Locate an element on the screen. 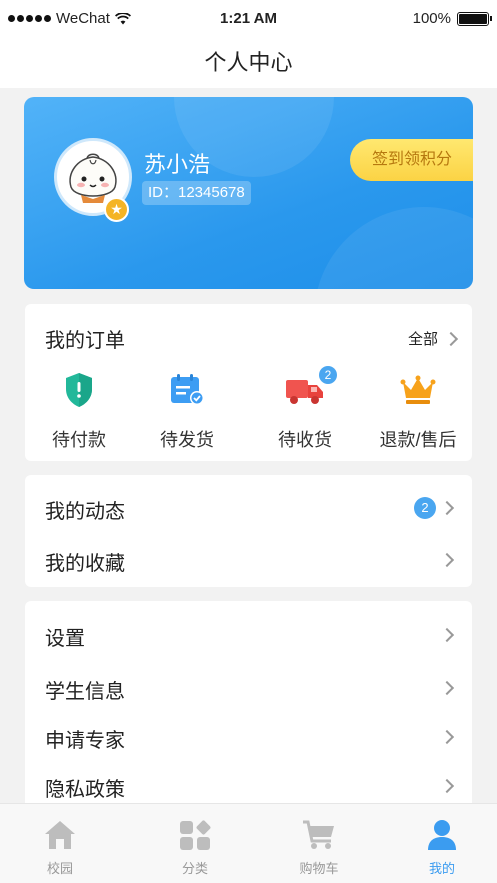  tab-label: 校园 is located at coordinates (59, 868).